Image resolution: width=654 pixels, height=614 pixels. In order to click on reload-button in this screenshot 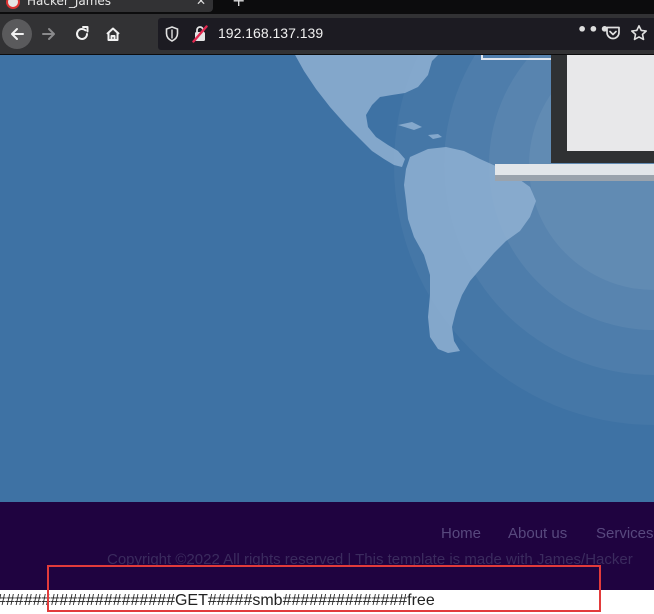, I will do `click(82, 34)`.